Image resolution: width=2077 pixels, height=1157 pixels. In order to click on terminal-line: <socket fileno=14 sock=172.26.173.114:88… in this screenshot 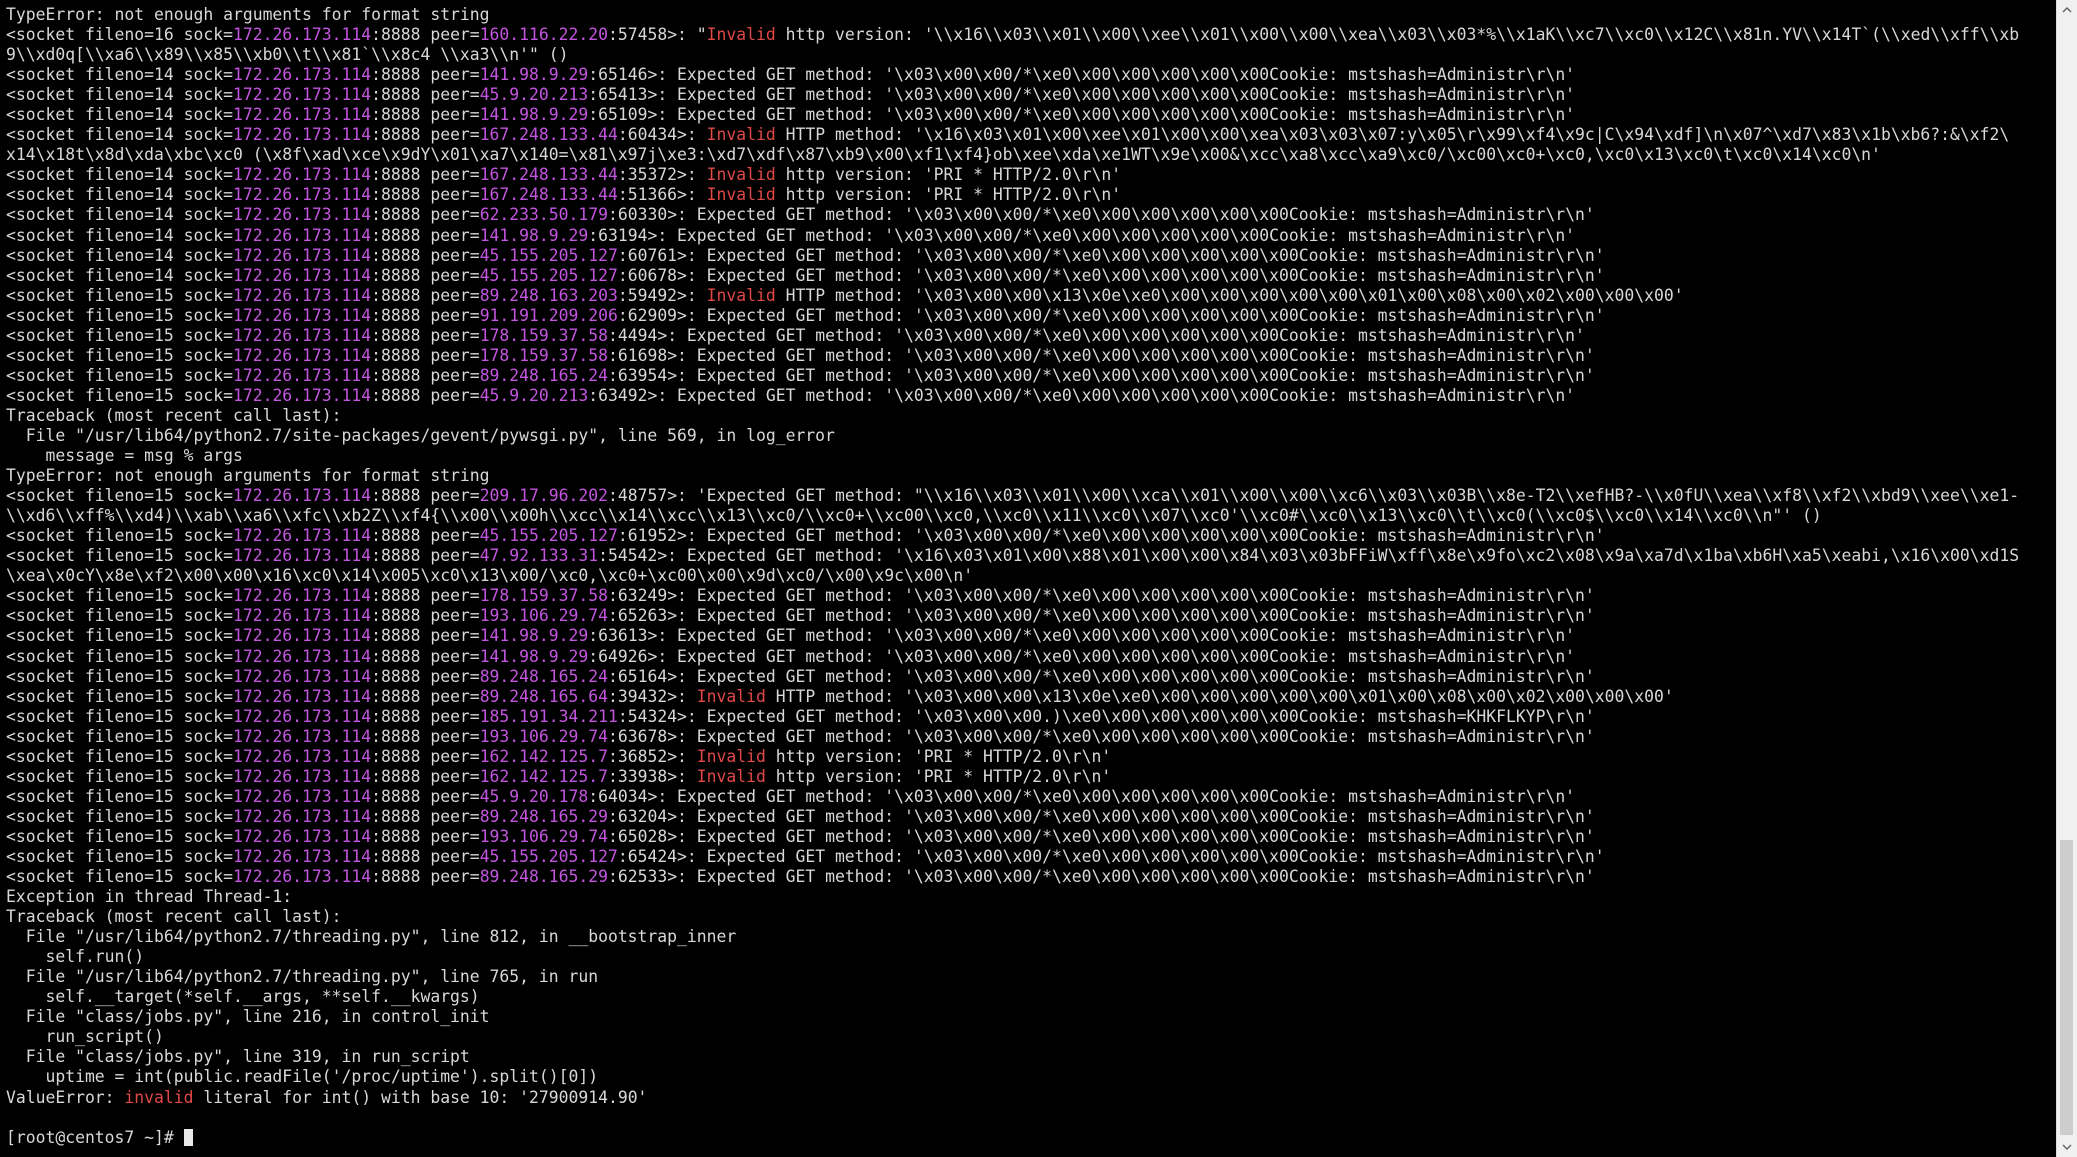, I will do `click(1029, 135)`.